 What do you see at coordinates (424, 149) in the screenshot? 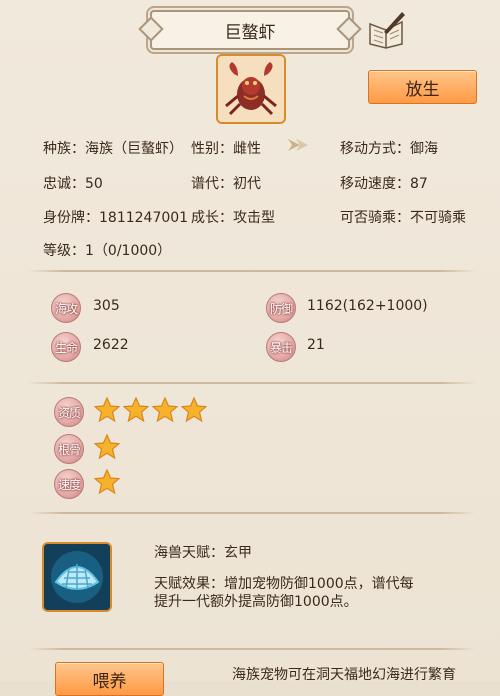
I see `move-type-value: 御海` at bounding box center [424, 149].